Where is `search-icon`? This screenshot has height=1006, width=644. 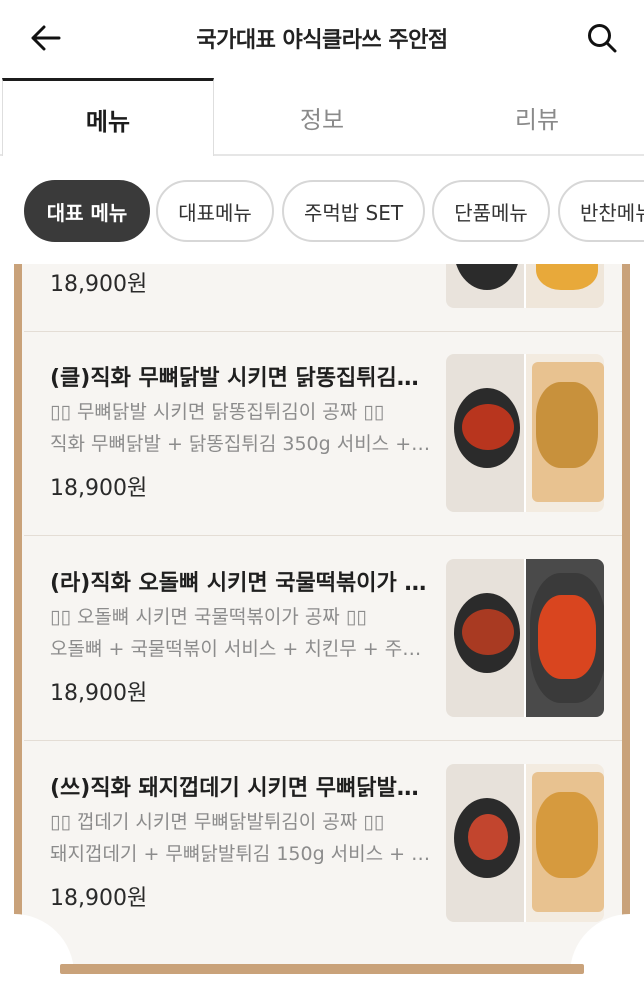 search-icon is located at coordinates (602, 38).